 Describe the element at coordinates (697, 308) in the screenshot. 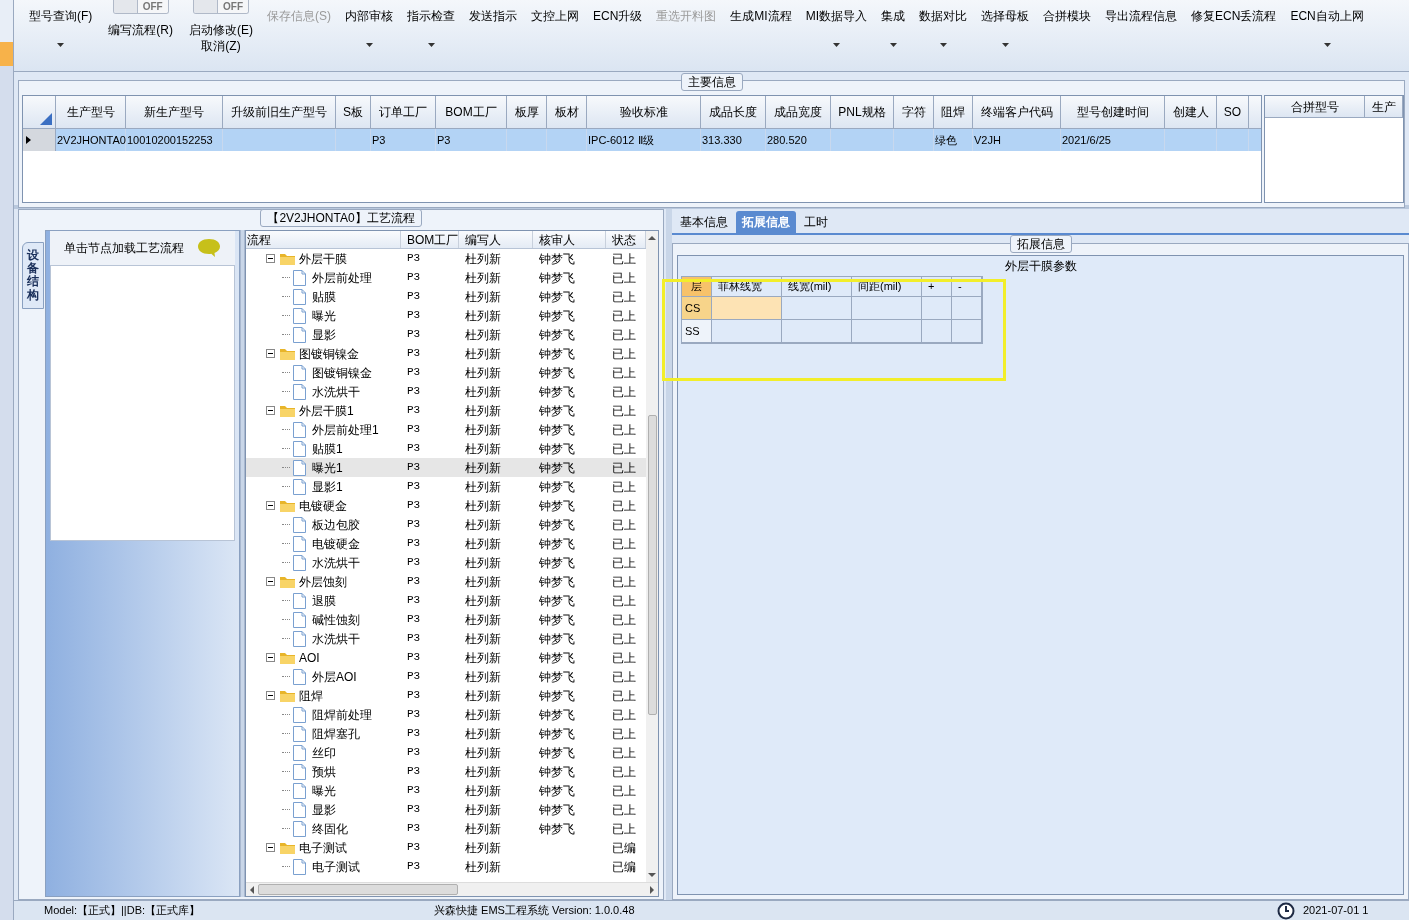

I see `row-header: CS` at that location.